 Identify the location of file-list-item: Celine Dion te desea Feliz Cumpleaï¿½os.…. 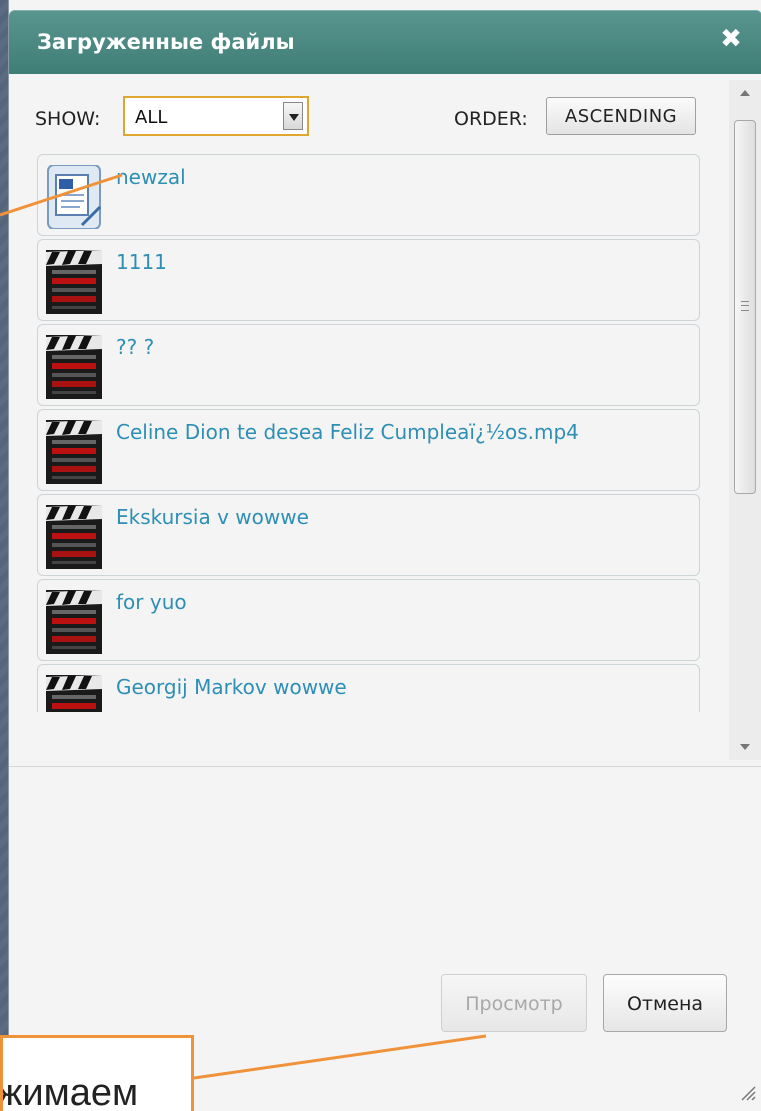
(368, 450).